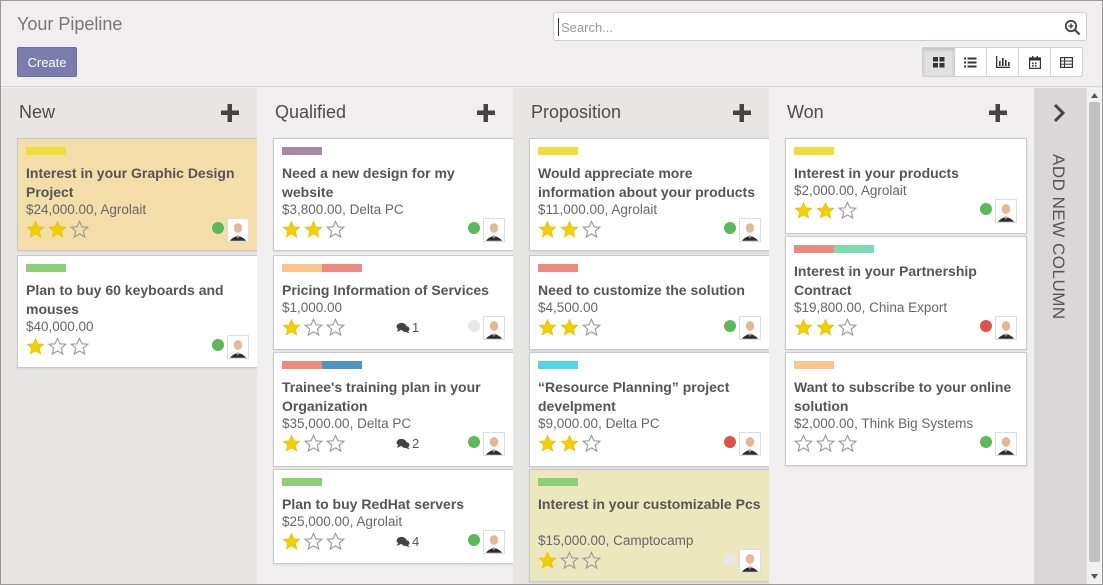 The width and height of the screenshot is (1103, 585). Describe the element at coordinates (970, 62) in the screenshot. I see `list-view-button` at that location.